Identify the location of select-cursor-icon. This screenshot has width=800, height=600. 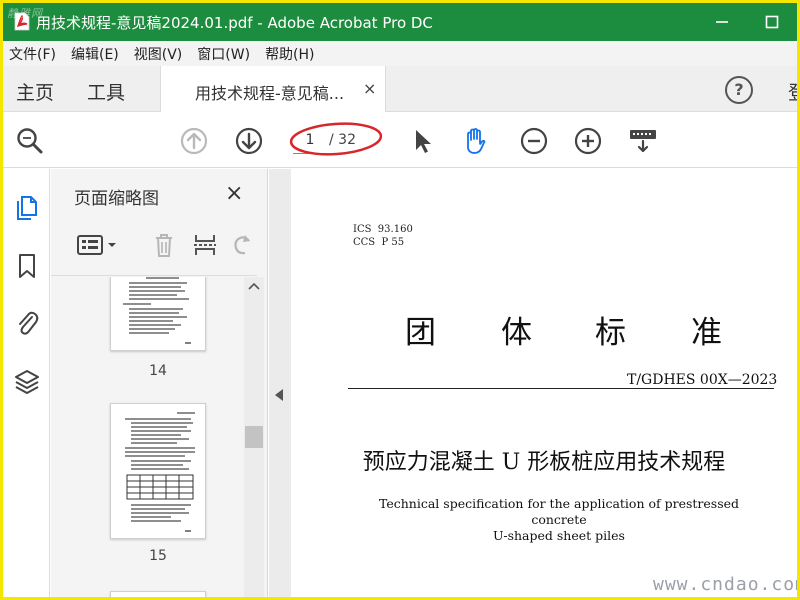
(422, 141).